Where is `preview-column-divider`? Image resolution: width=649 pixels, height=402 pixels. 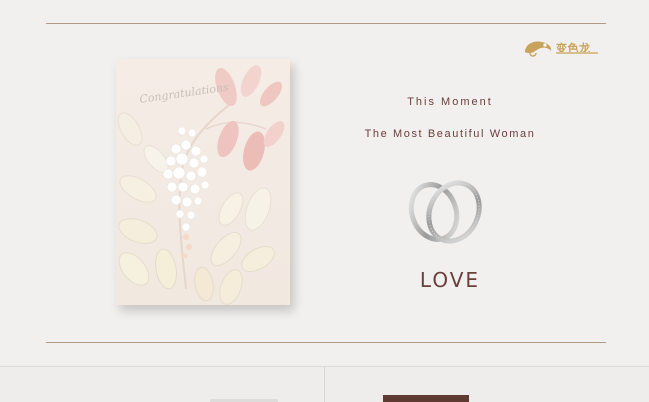
preview-column-divider is located at coordinates (324, 384).